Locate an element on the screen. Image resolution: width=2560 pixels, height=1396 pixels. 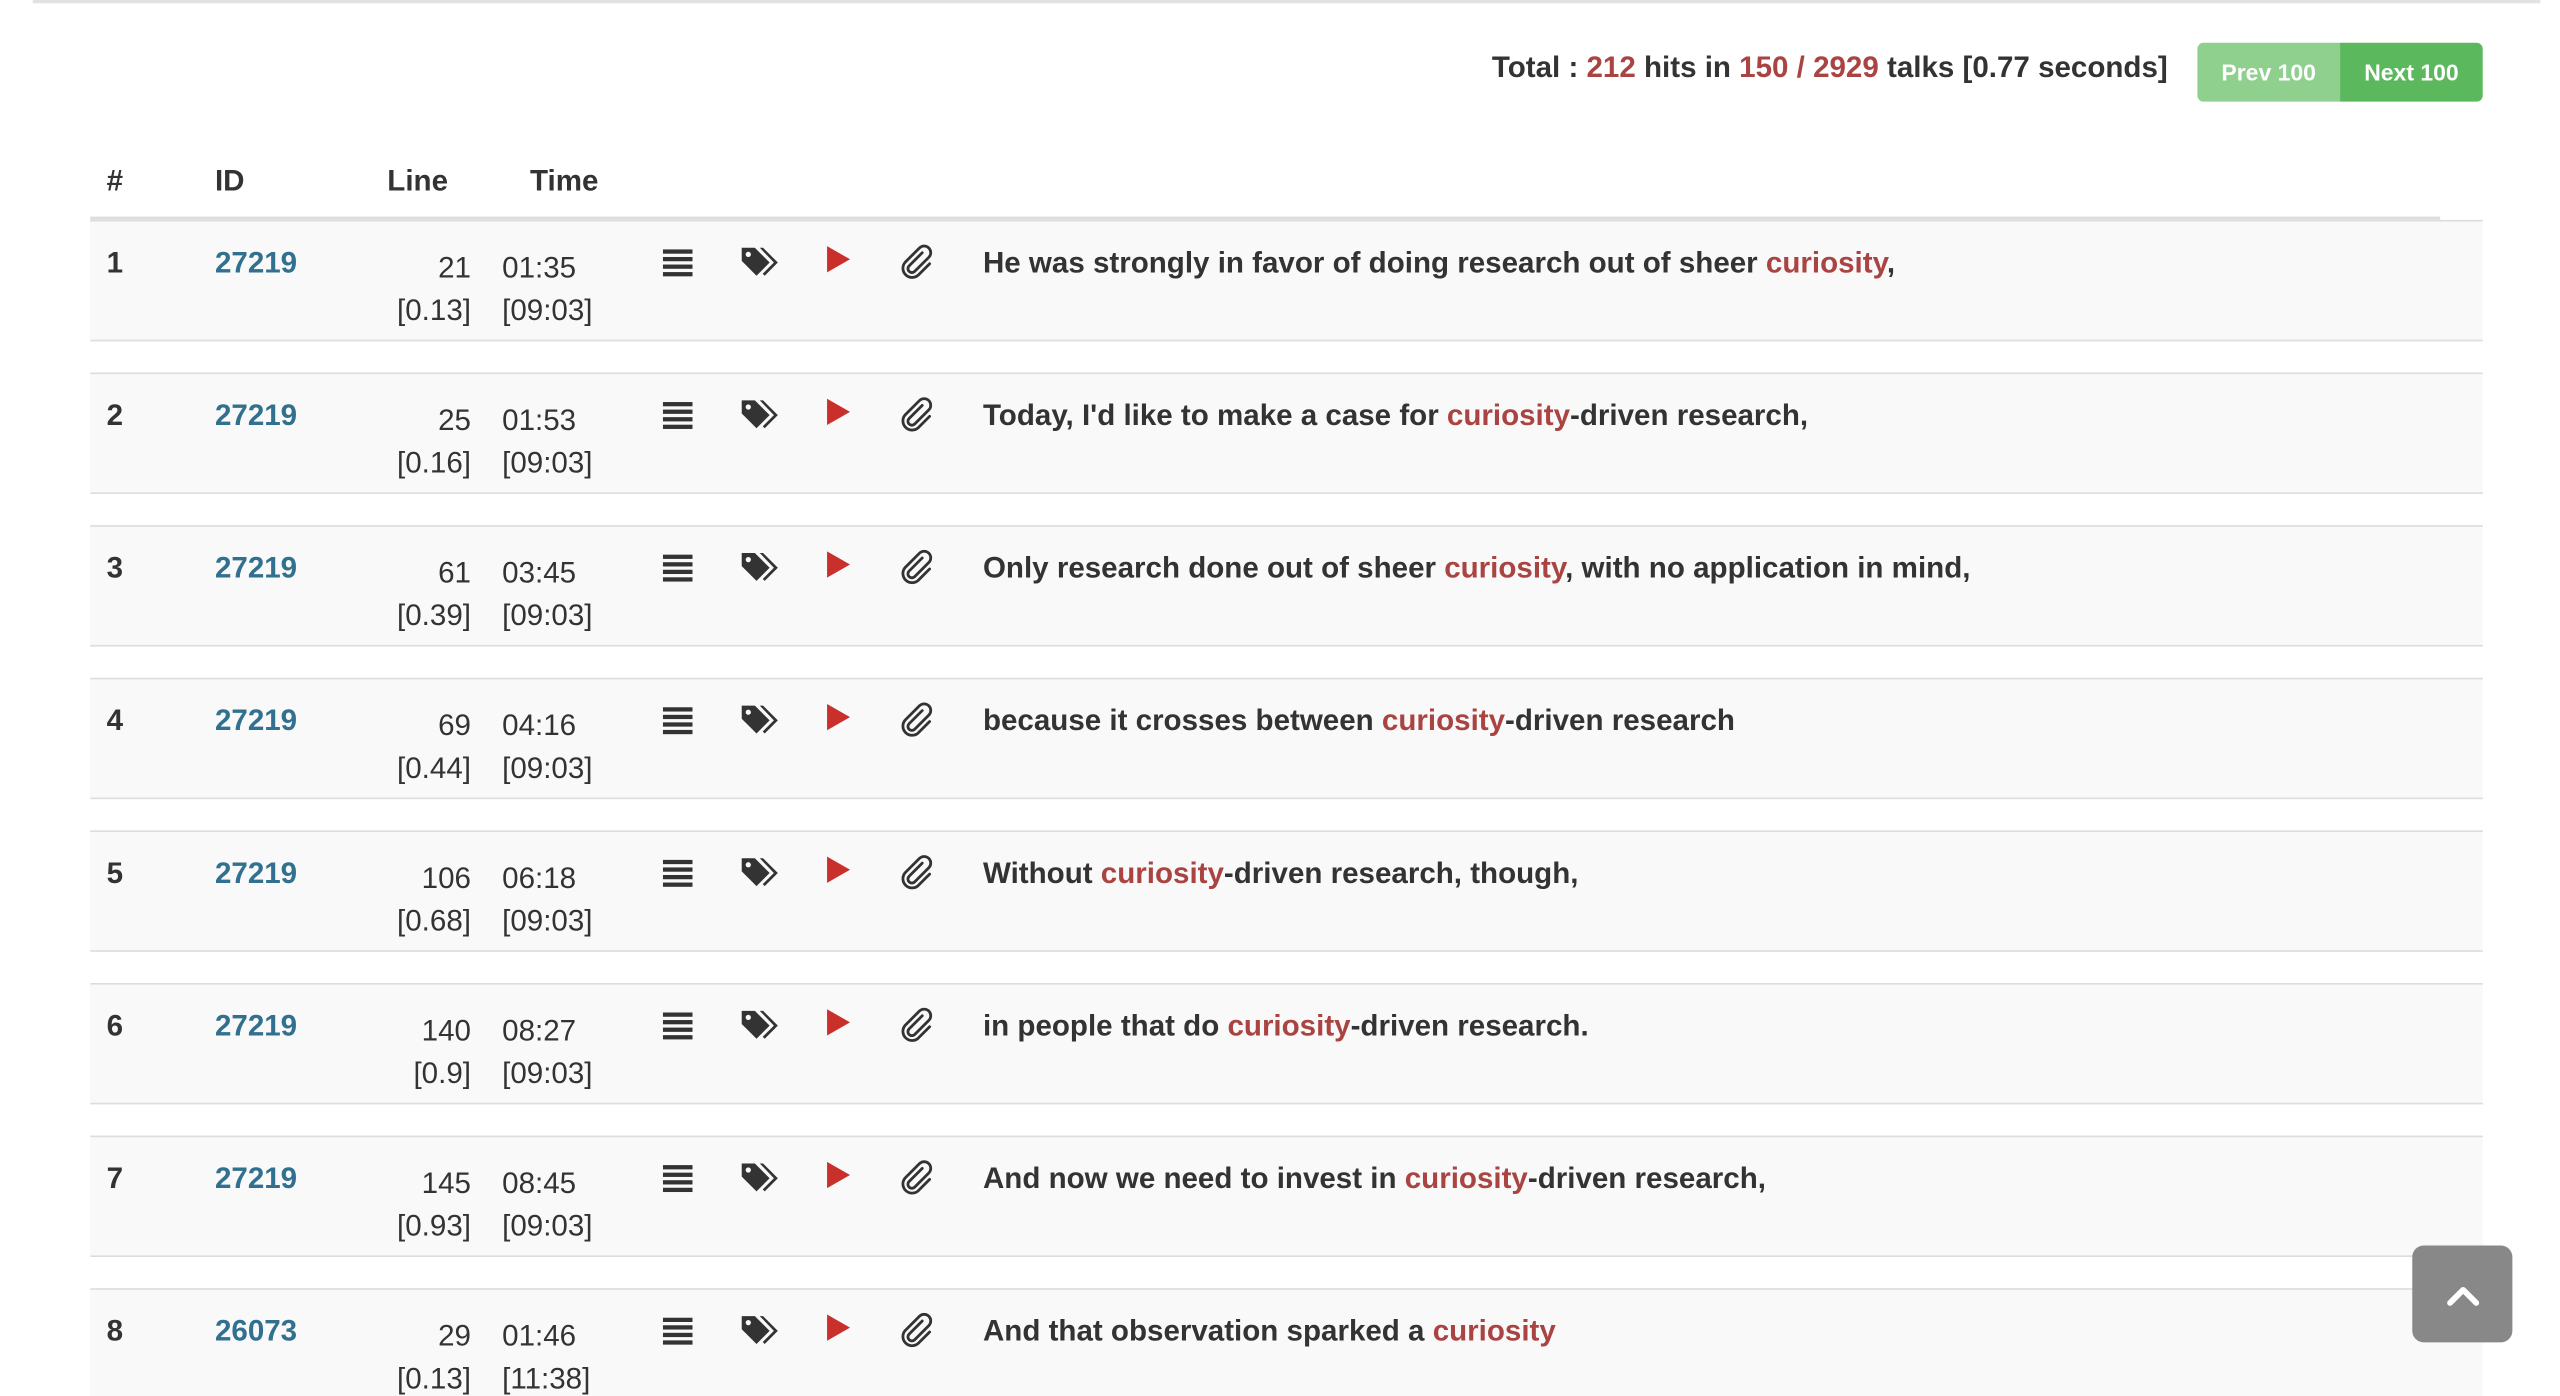
time-cell: 01:35 [09:03] is located at coordinates (547, 288).